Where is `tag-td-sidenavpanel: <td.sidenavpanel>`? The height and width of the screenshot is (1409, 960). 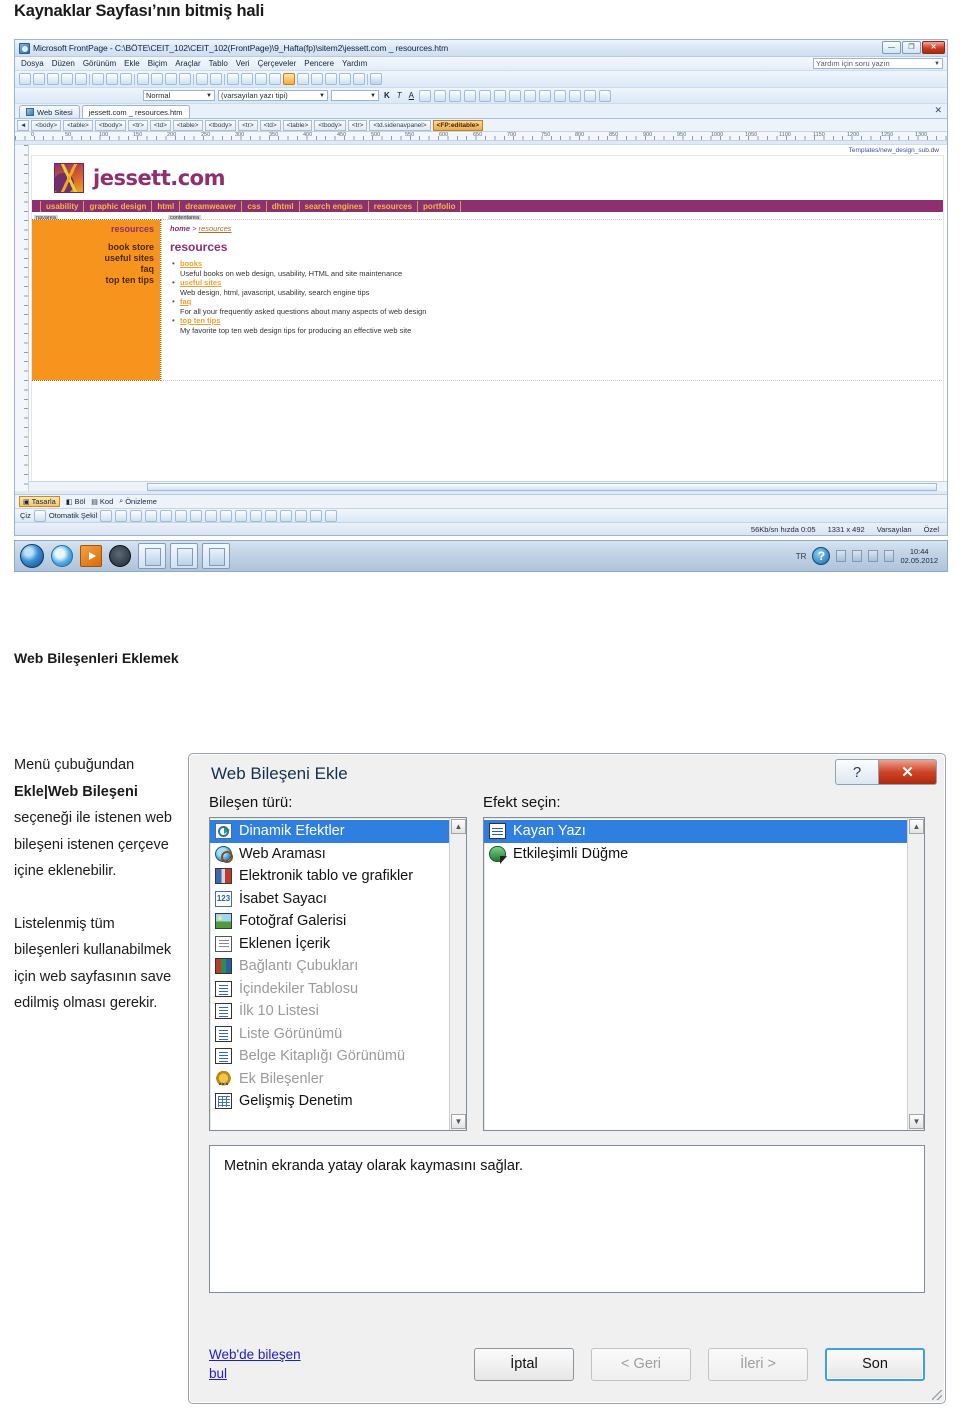
tag-td-sidenavpanel: <td.sidenavpanel> is located at coordinates (400, 125).